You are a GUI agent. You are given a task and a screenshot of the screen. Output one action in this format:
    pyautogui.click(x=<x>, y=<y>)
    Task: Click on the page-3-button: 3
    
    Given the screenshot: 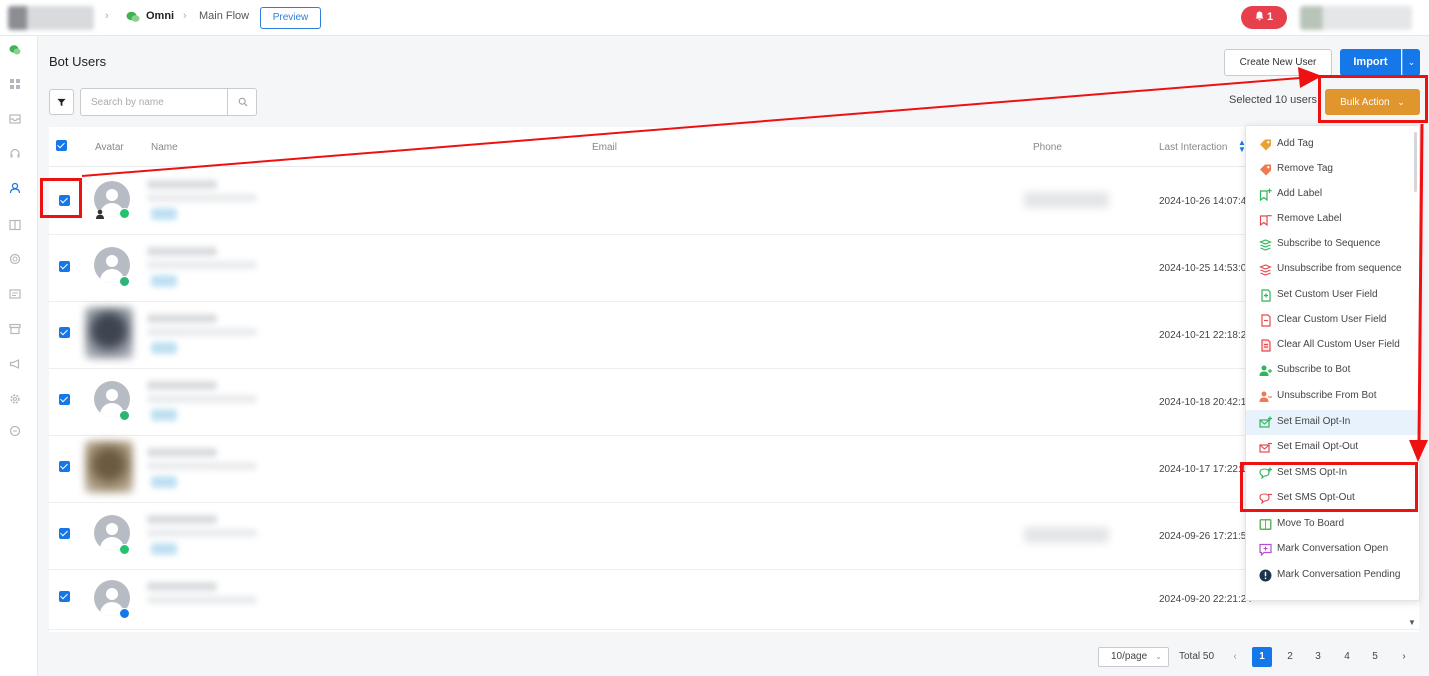 What is the action you would take?
    pyautogui.click(x=1318, y=657)
    